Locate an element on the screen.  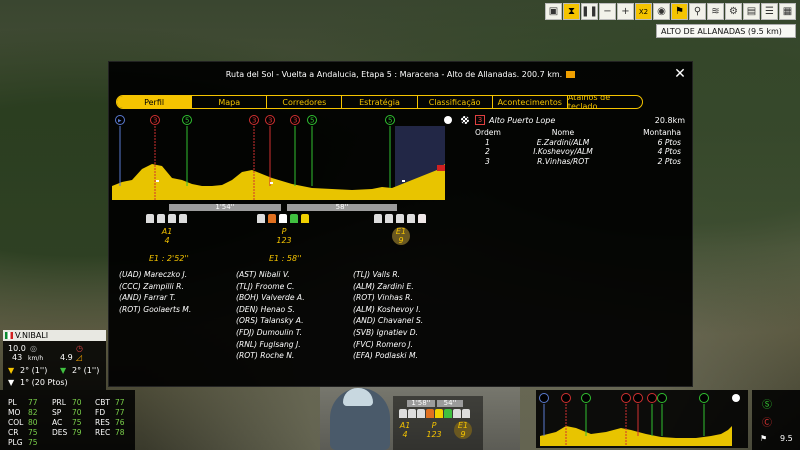
list-item: (FVC) Romero J. is located at coordinates (388, 345).